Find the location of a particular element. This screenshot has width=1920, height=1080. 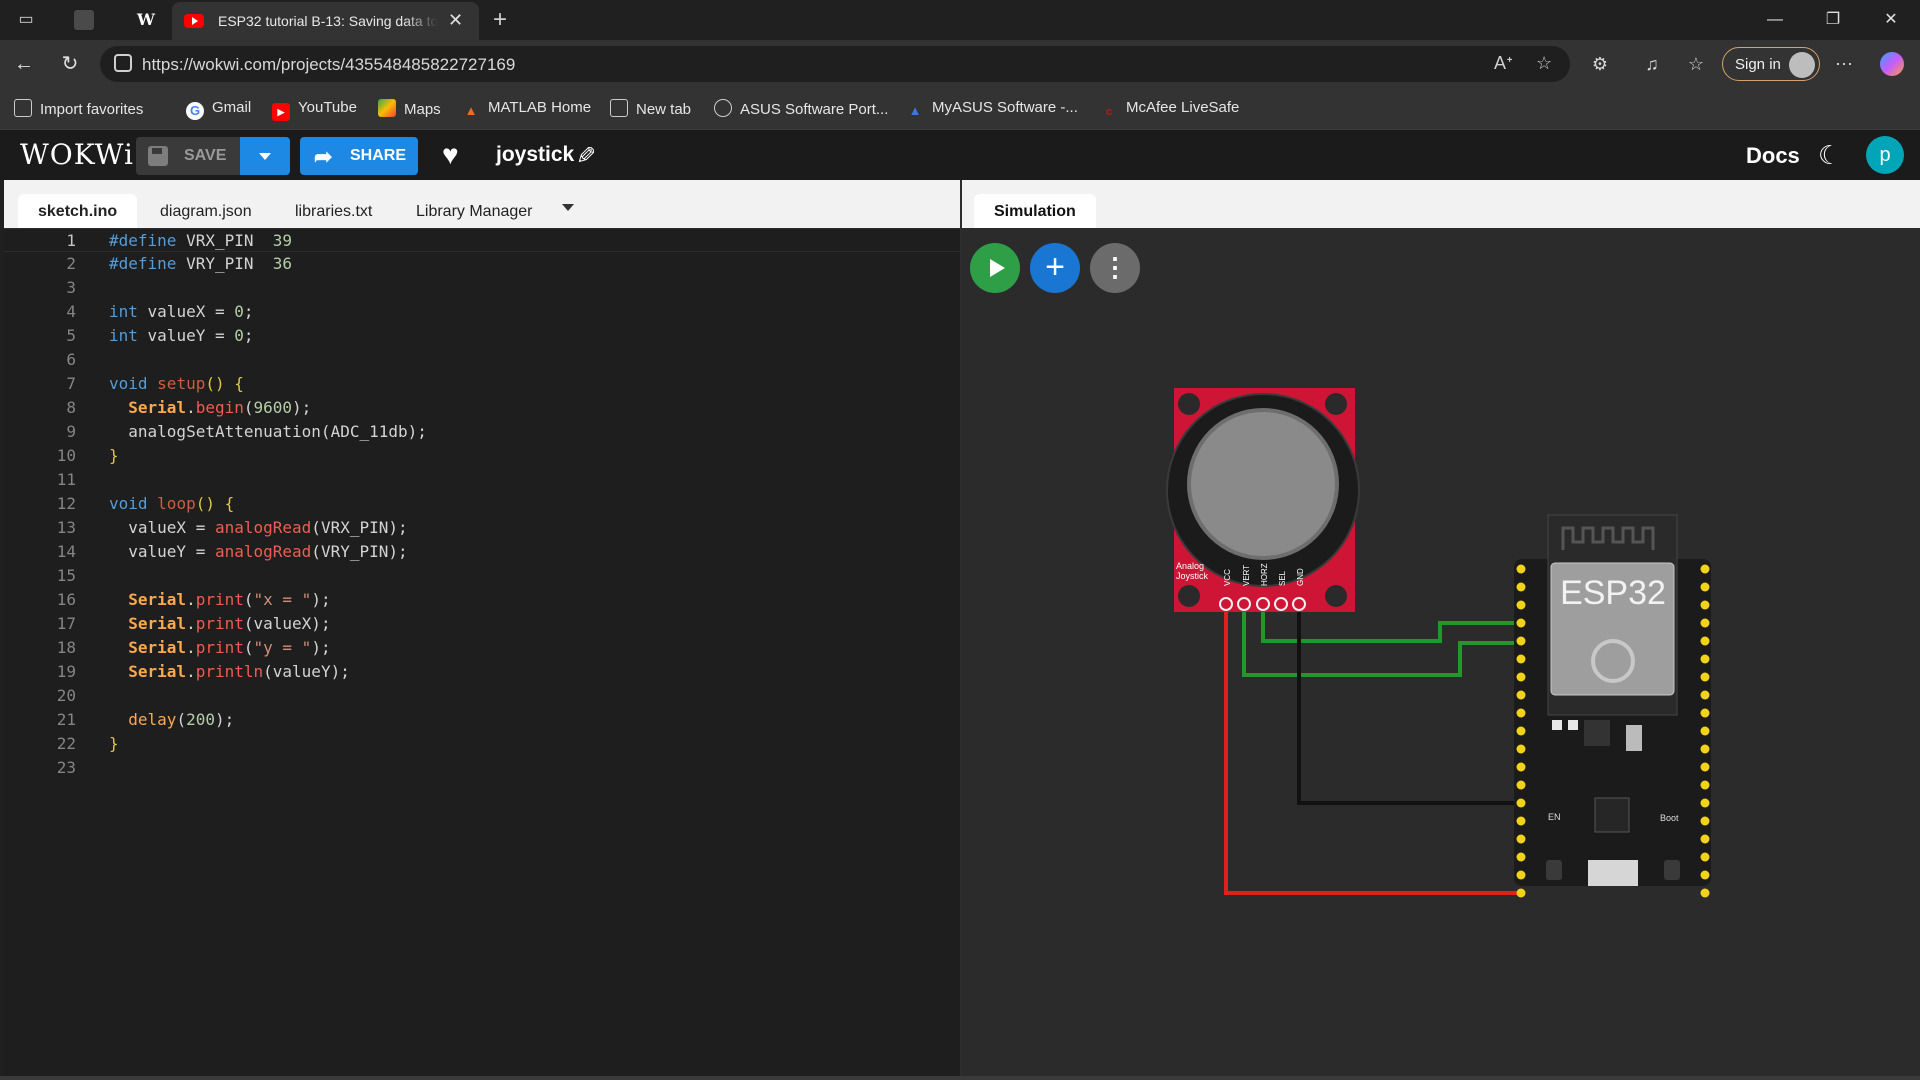

dark-mode-moon-icon: ☾ is located at coordinates (1829, 155).